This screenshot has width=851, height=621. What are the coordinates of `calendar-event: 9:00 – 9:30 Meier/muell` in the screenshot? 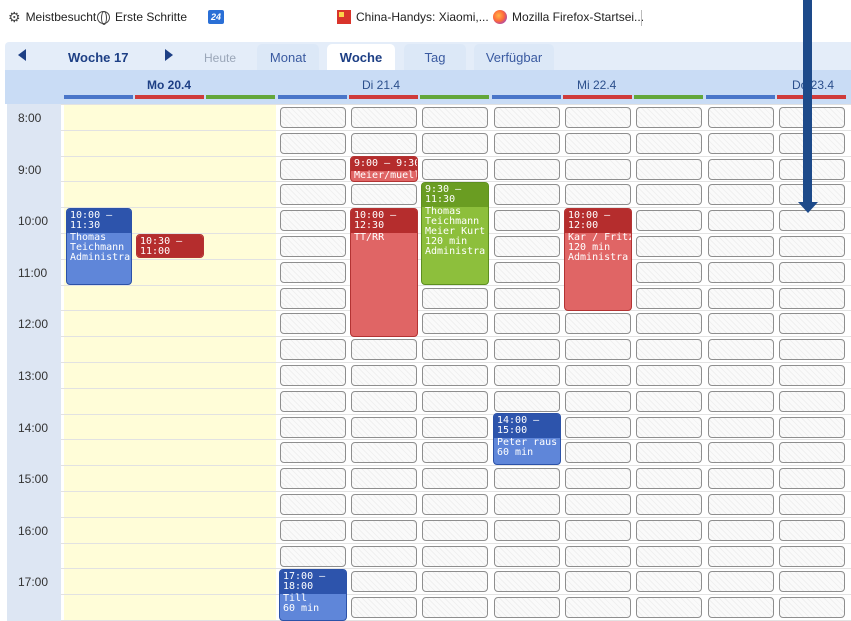 It's located at (384, 169).